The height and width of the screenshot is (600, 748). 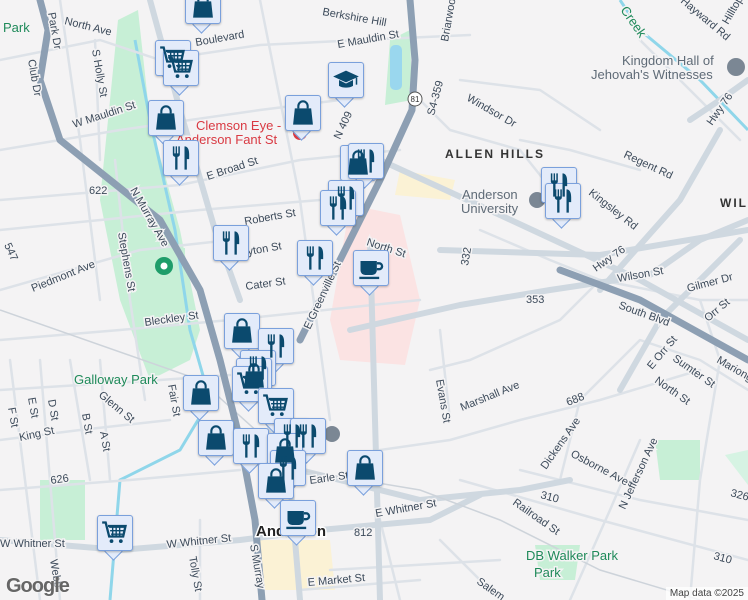 What do you see at coordinates (195, 573) in the screenshot?
I see `street-label: Tolly St` at bounding box center [195, 573].